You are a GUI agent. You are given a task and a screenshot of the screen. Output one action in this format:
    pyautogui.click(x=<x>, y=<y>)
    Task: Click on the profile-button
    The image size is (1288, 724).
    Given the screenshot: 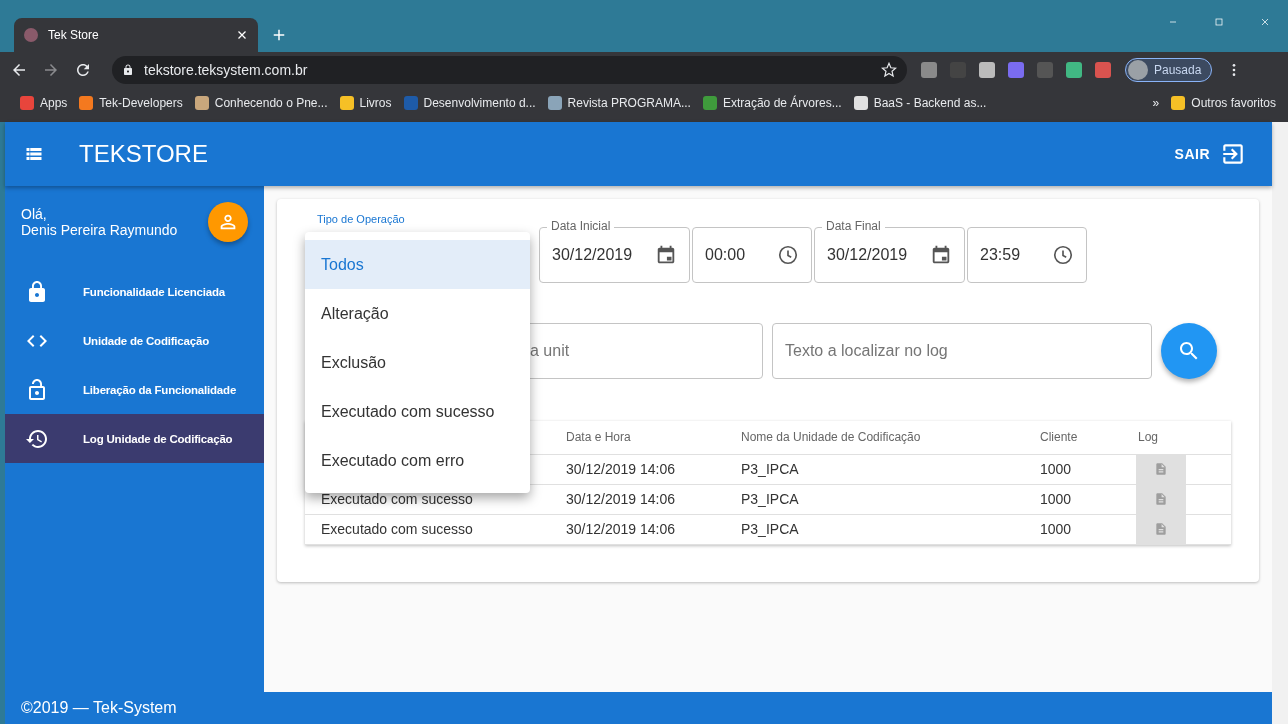 What is the action you would take?
    pyautogui.click(x=228, y=221)
    